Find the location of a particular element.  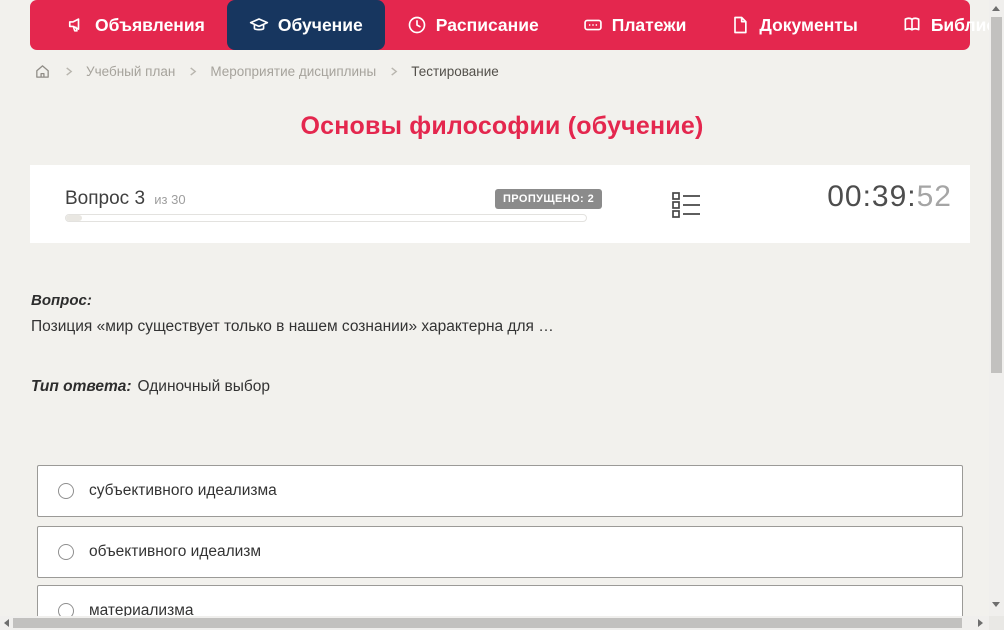

answer-type-row: Тип ответа: Одиночный выбор is located at coordinates (150, 387).